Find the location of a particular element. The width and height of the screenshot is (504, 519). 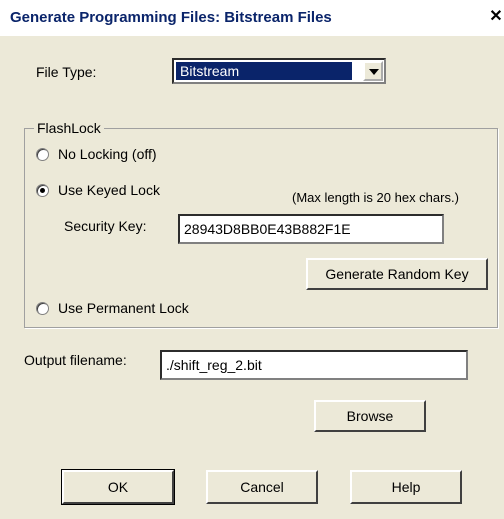

security-key-label: Security Key: is located at coordinates (105, 226).